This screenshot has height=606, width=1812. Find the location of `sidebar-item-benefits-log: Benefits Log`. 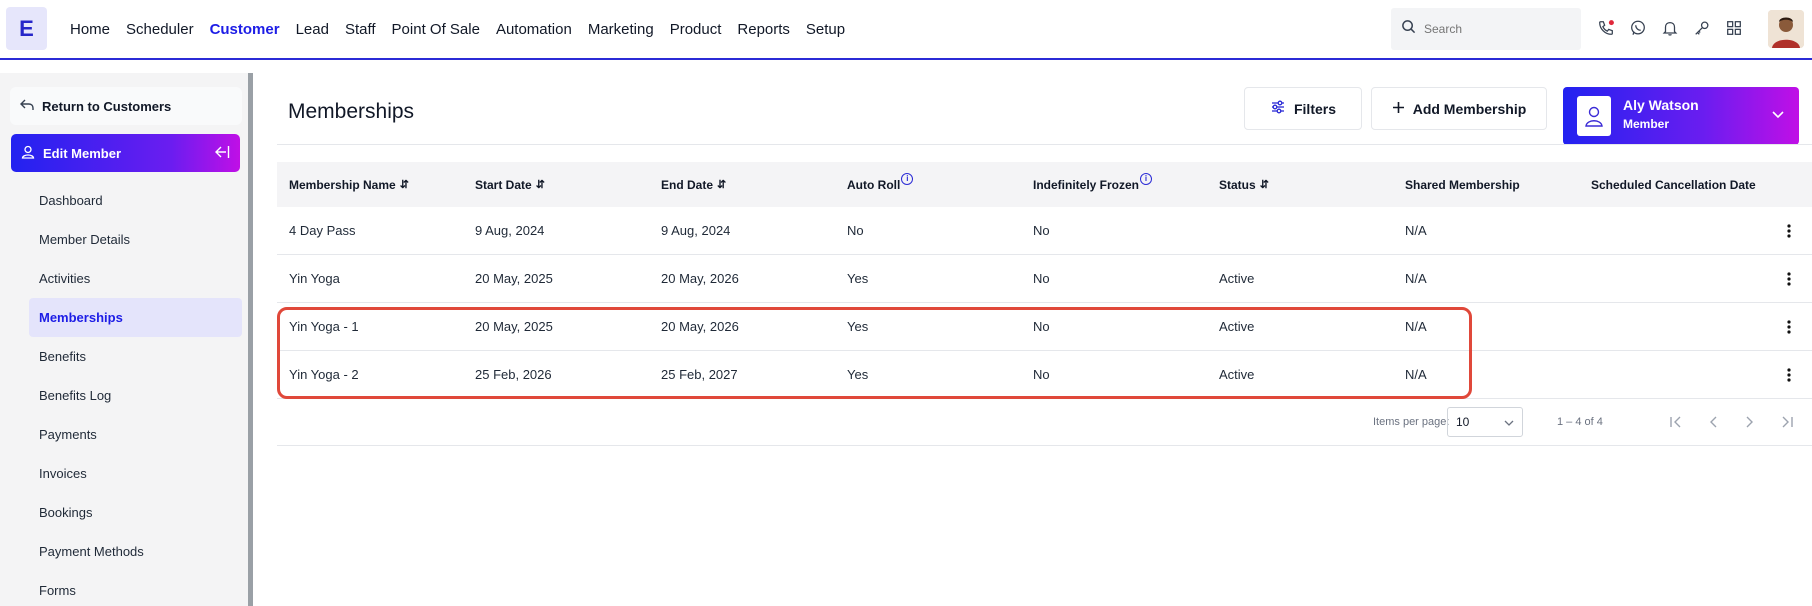

sidebar-item-benefits-log: Benefits Log is located at coordinates (135, 395).